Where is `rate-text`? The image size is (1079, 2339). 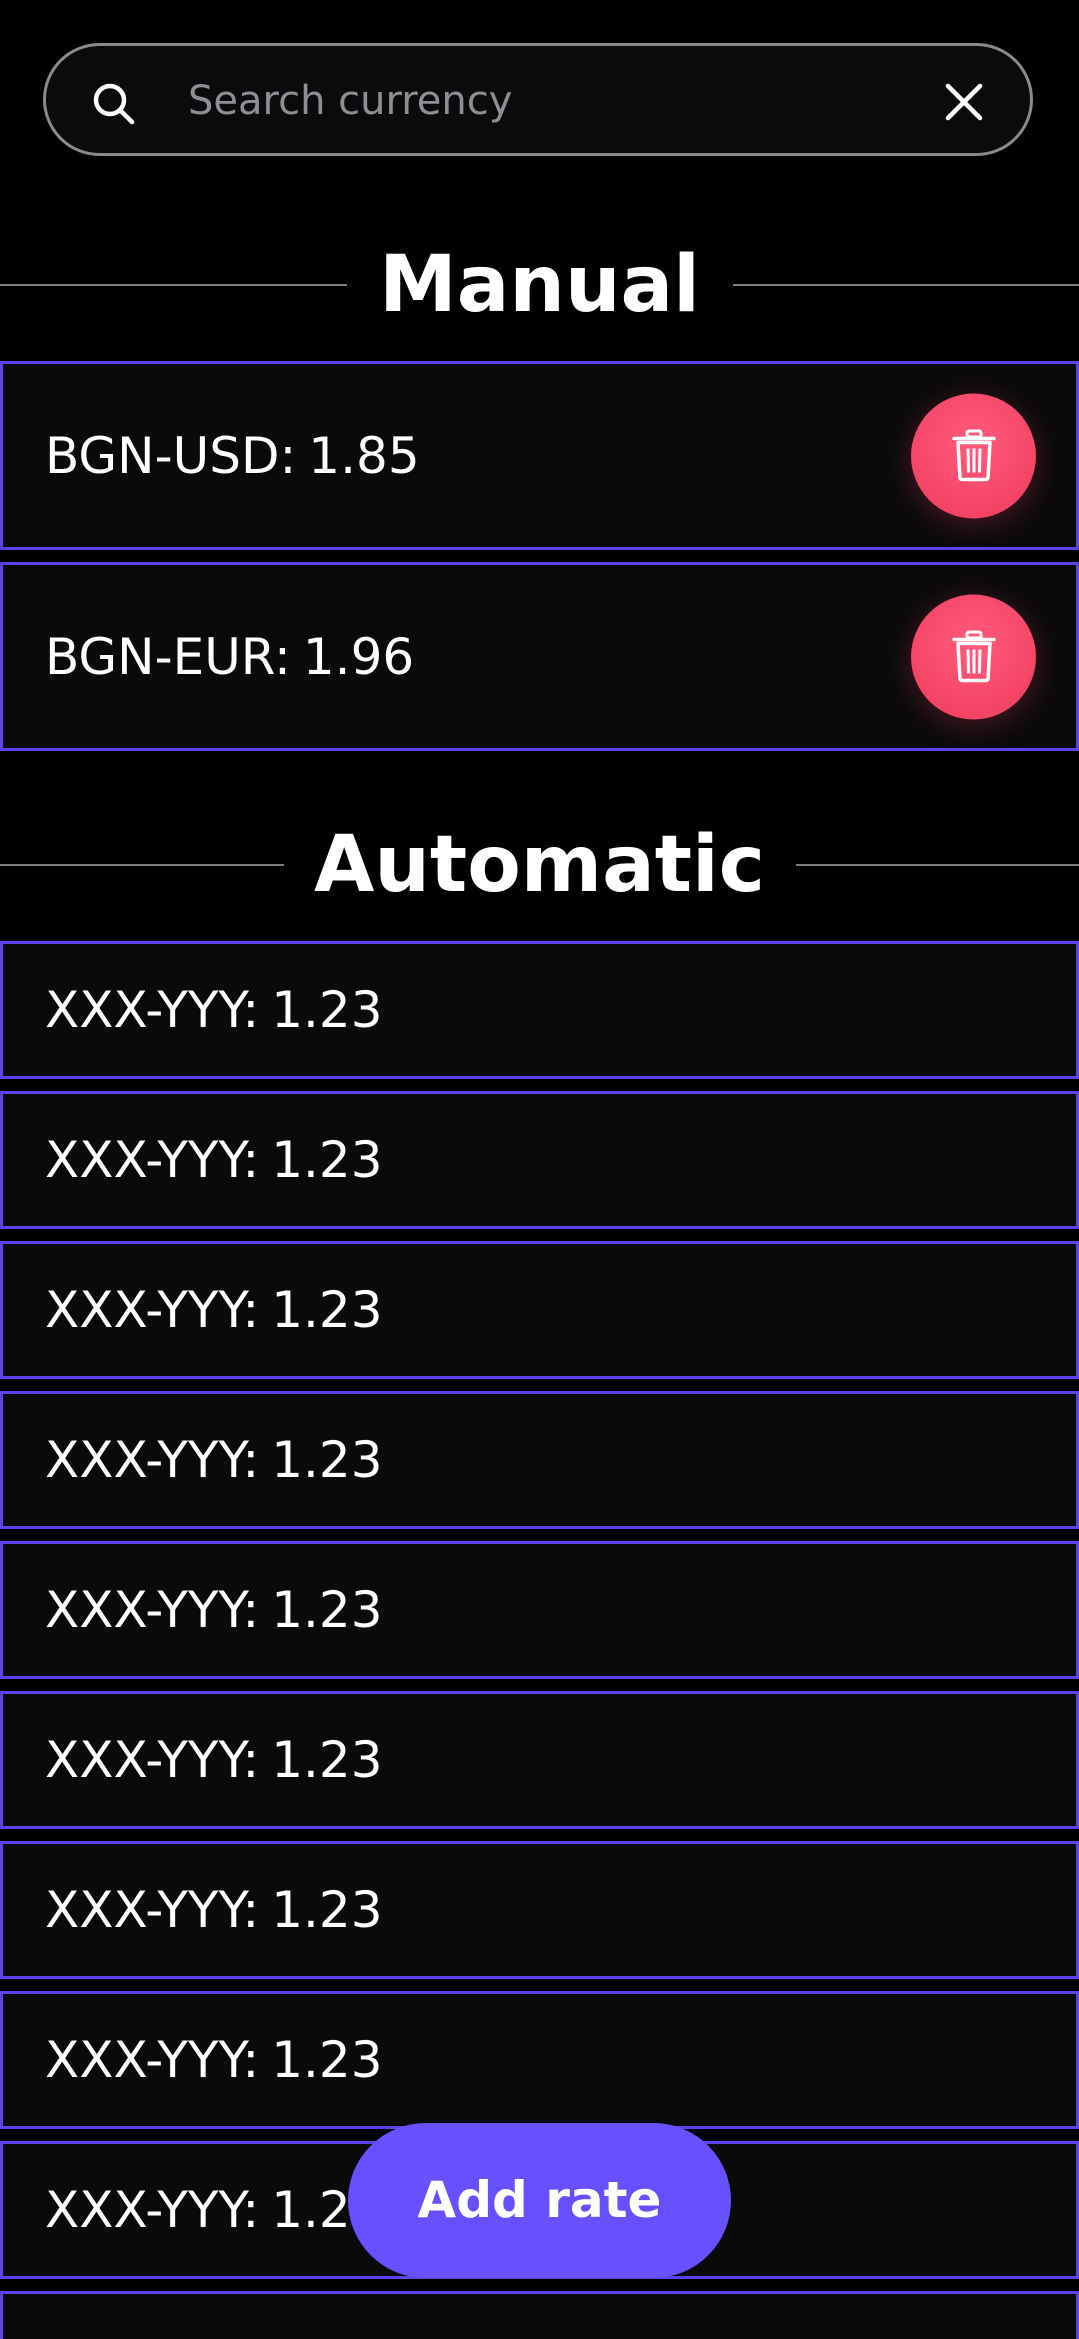
rate-text is located at coordinates (51, 2335).